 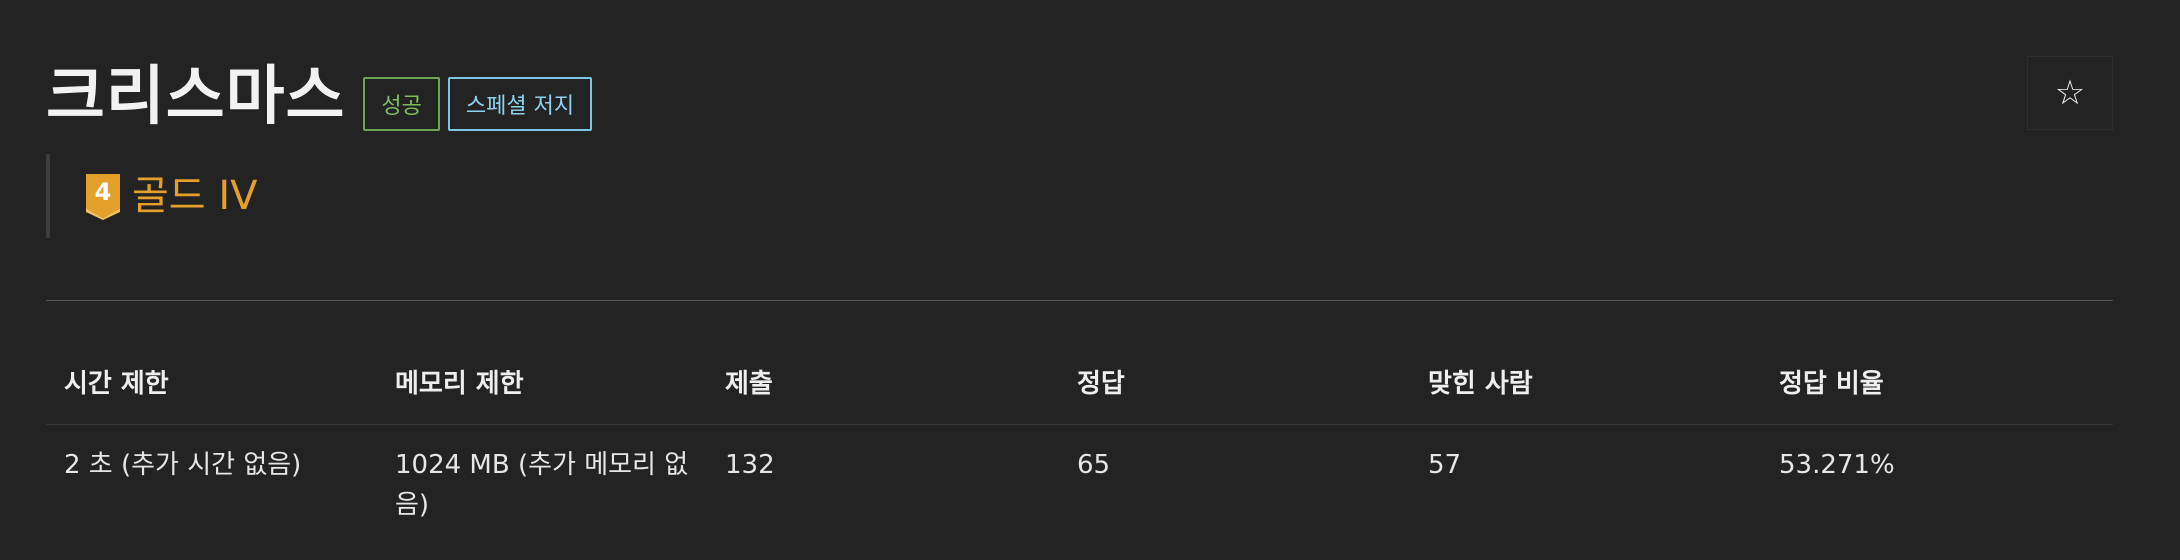 I want to click on gold-tier-icon: 4, so click(x=103, y=197).